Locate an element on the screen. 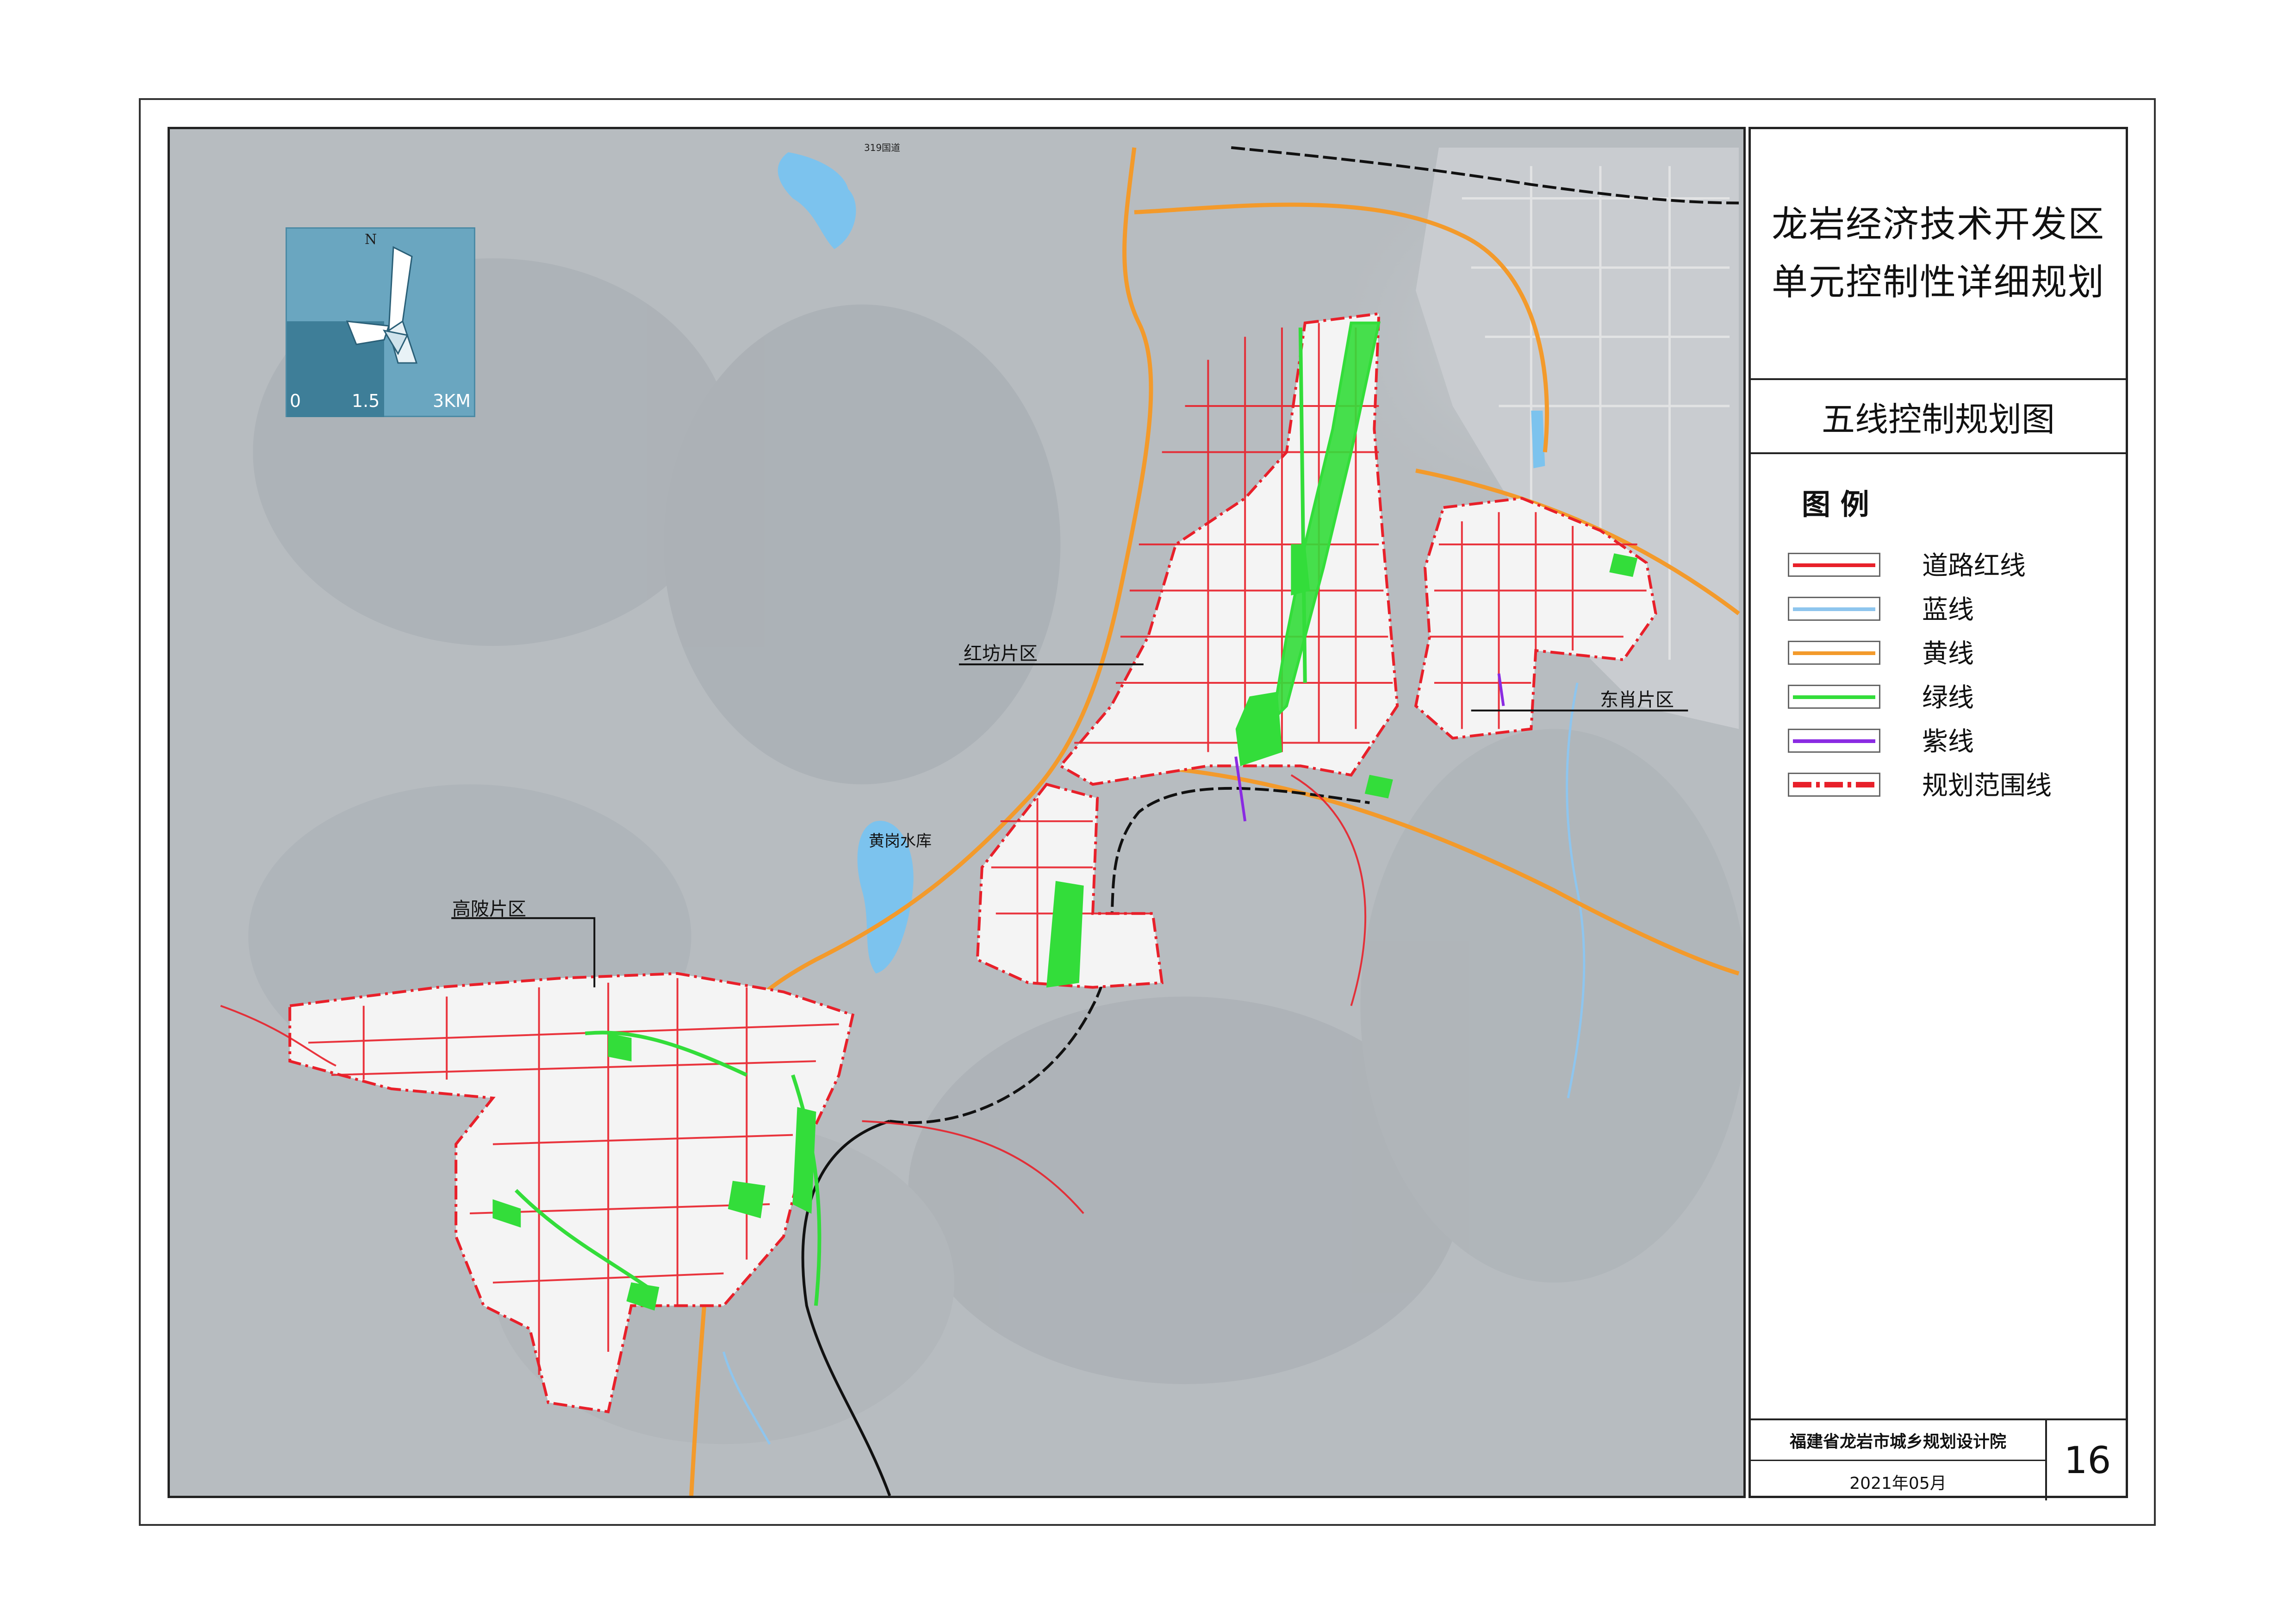  compass-north: N is located at coordinates (371, 239).